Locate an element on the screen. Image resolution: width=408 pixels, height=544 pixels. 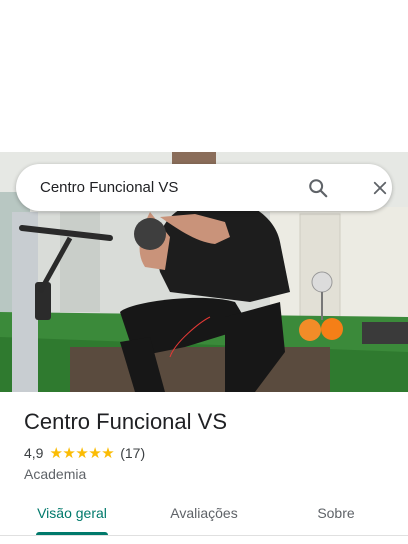
rating-value: 4,9 is located at coordinates (34, 453).